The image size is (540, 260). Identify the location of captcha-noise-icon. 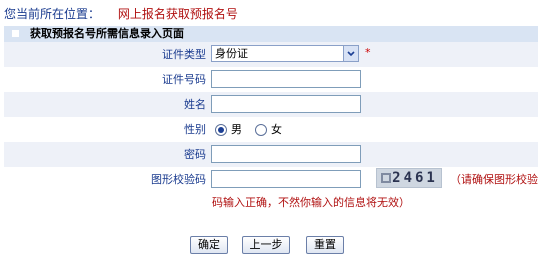
(386, 178).